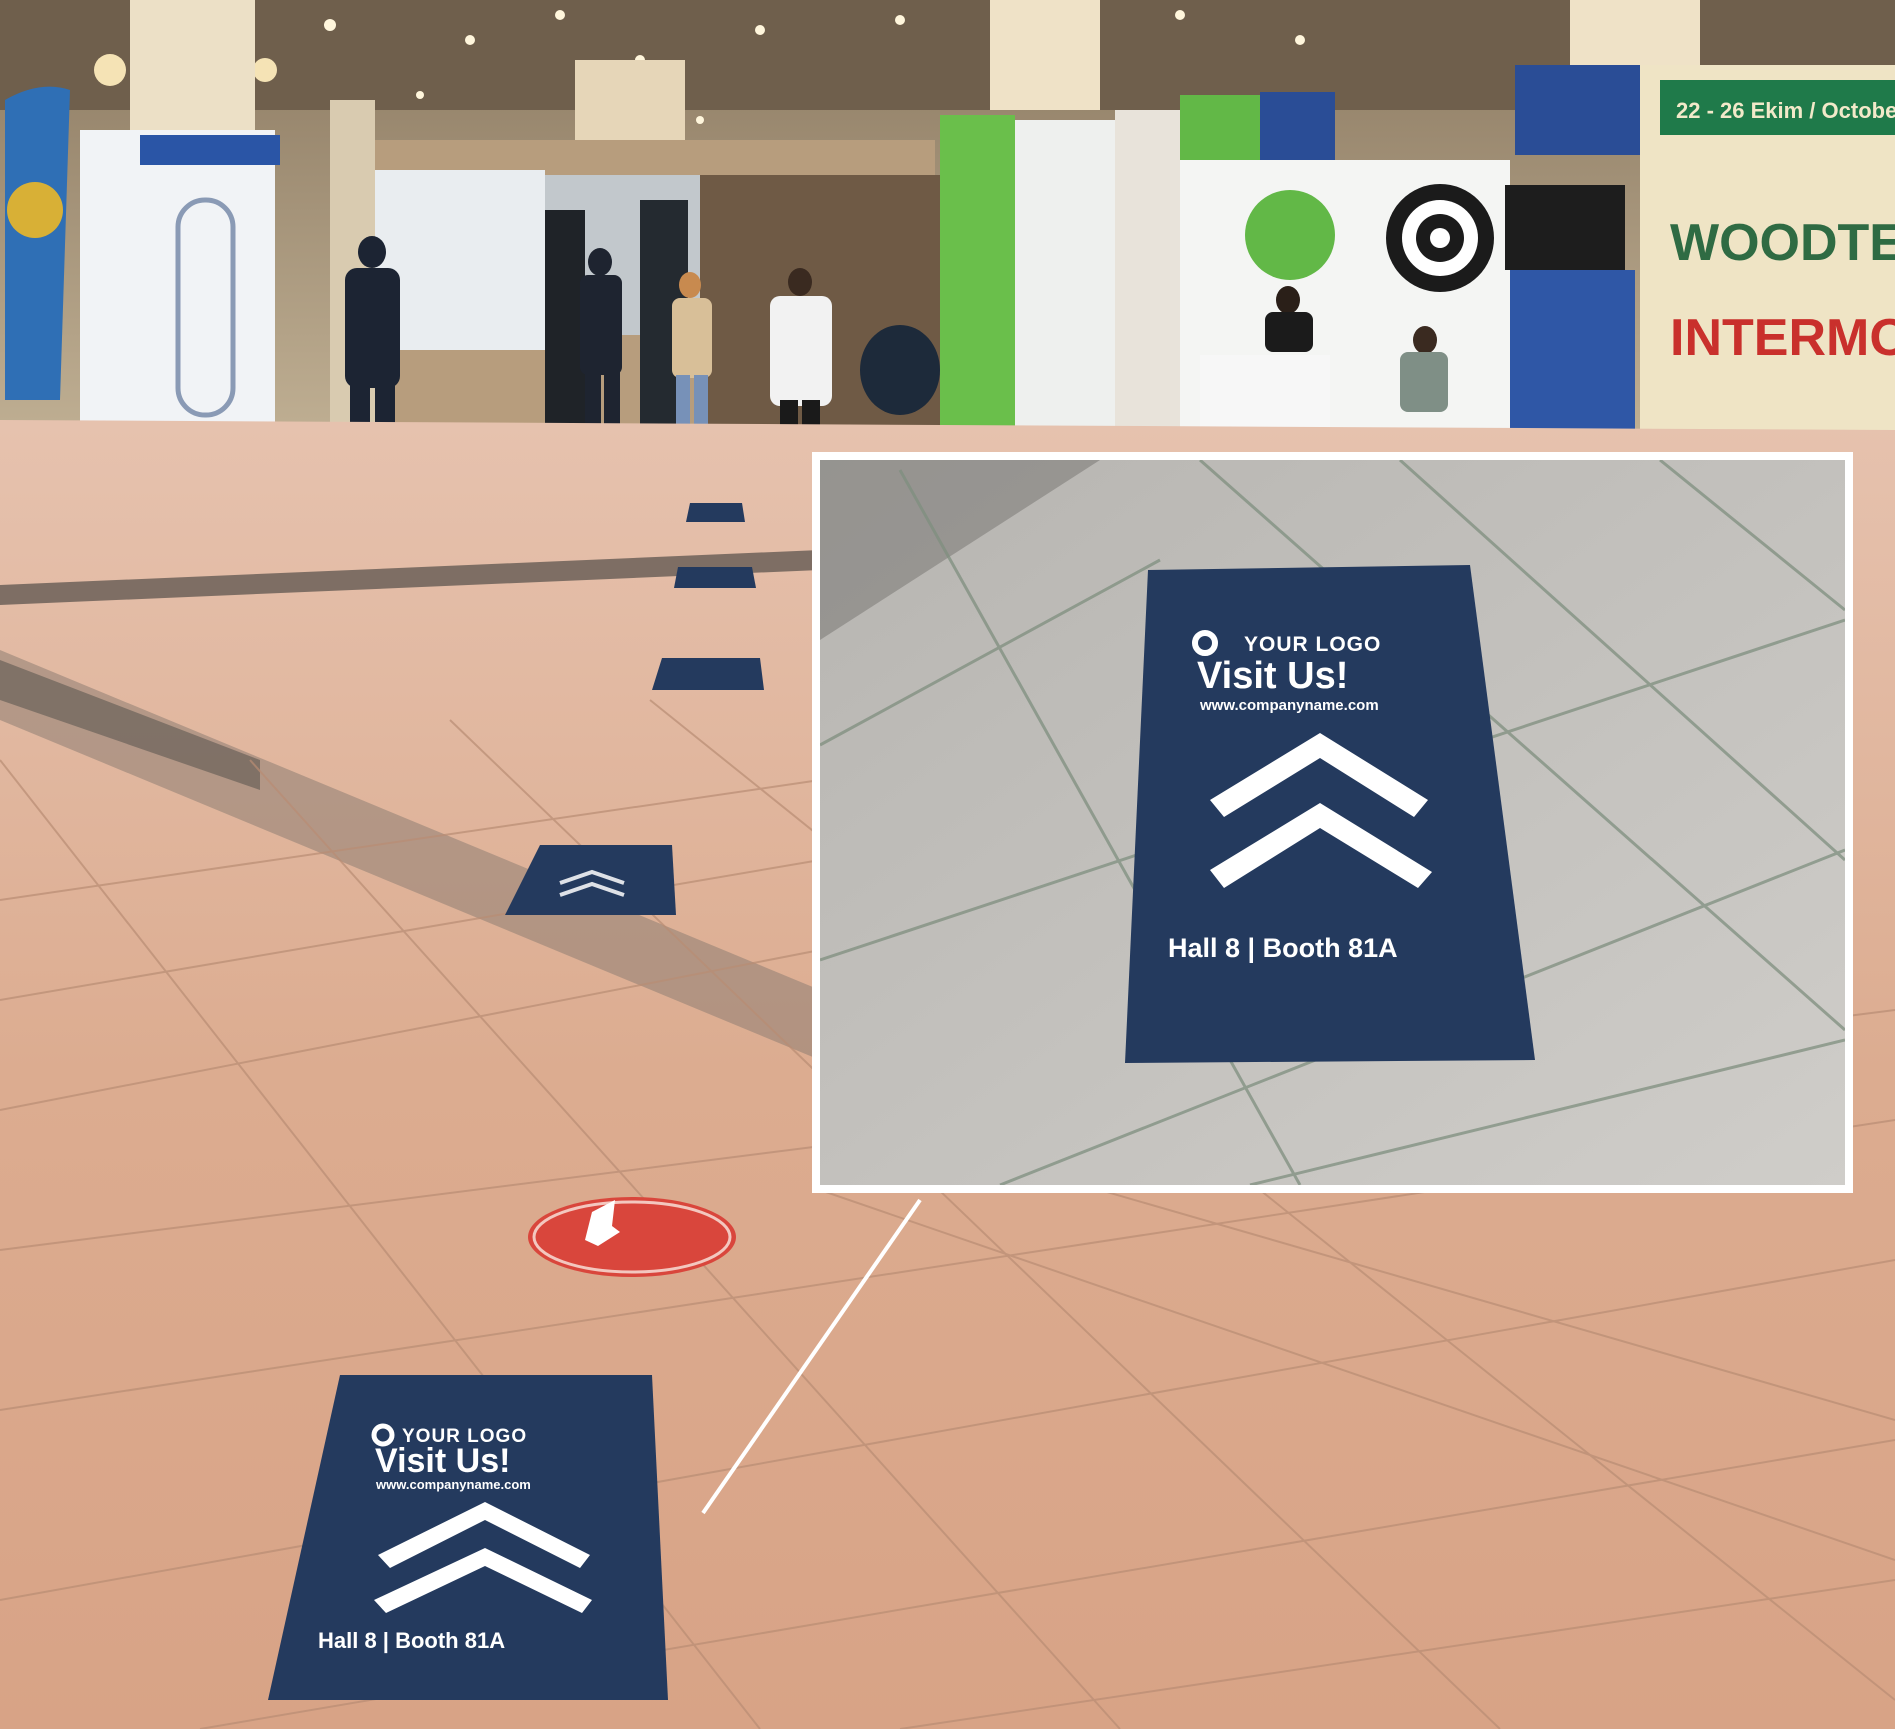 The width and height of the screenshot is (1895, 1729). I want to click on booth-date-strip: 22 - 26 Ekim / October, so click(1785, 110).